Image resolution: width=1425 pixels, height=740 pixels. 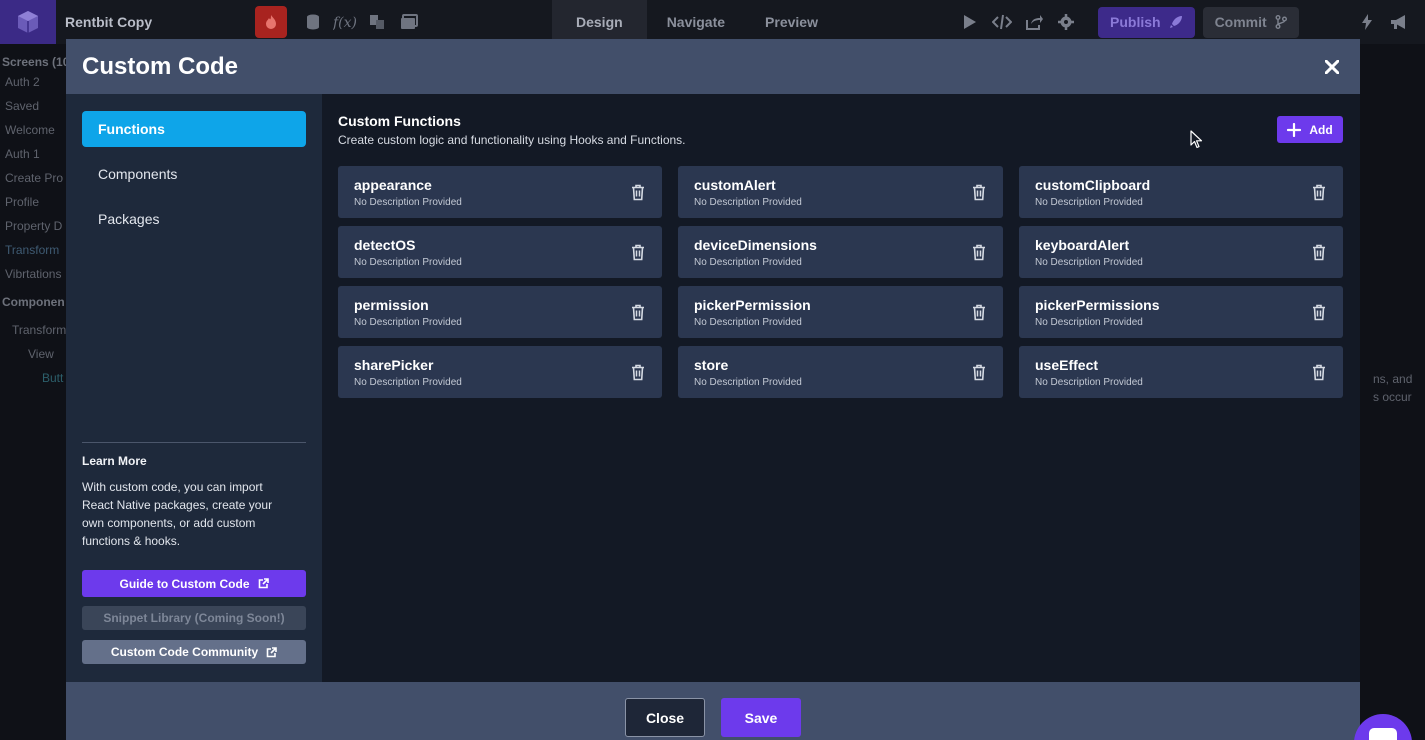 I want to click on save-button: Save, so click(x=761, y=717).